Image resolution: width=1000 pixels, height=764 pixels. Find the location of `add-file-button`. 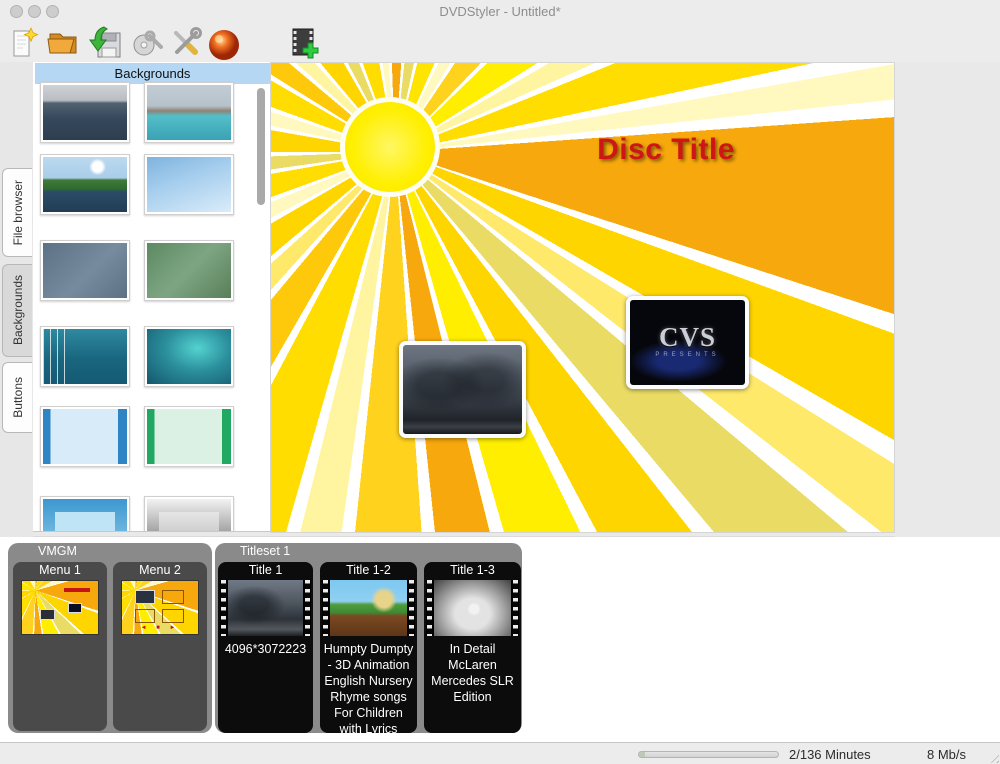

add-file-button is located at coordinates (304, 43).